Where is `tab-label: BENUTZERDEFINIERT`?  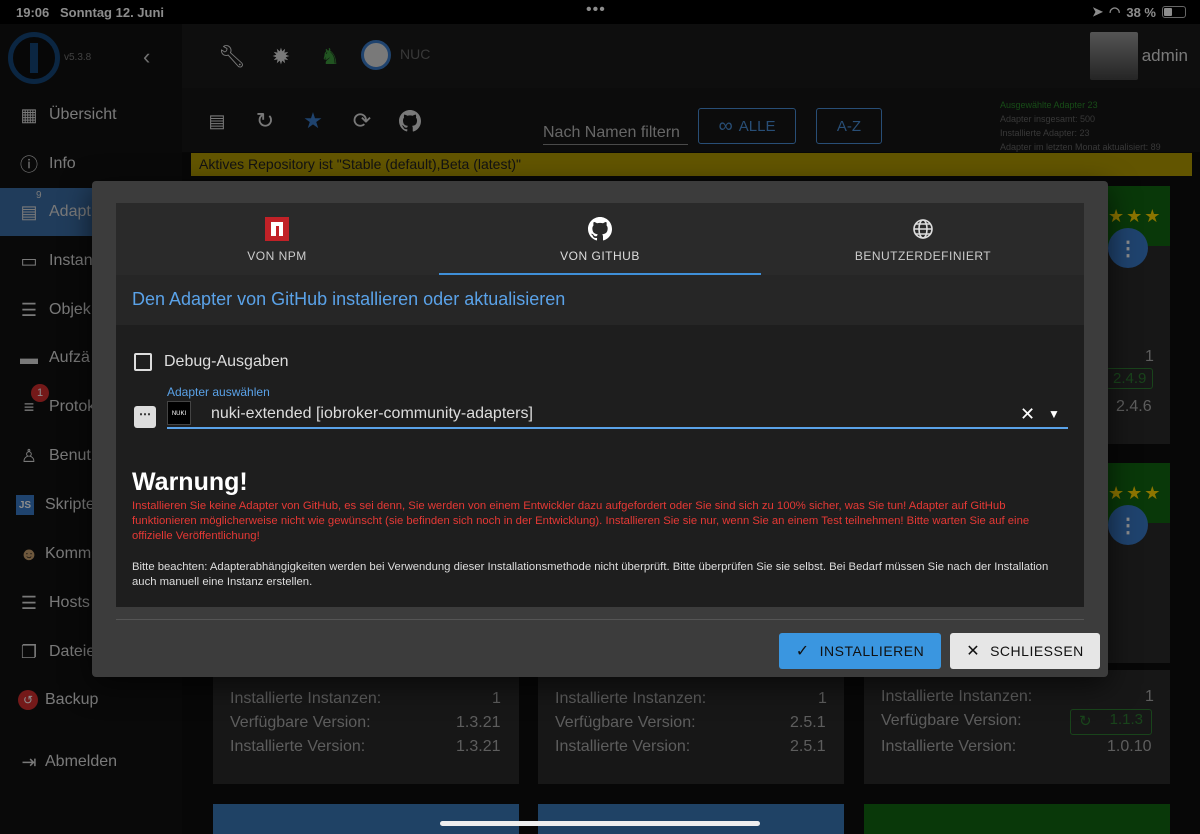 tab-label: BENUTZERDEFINIERT is located at coordinates (923, 256).